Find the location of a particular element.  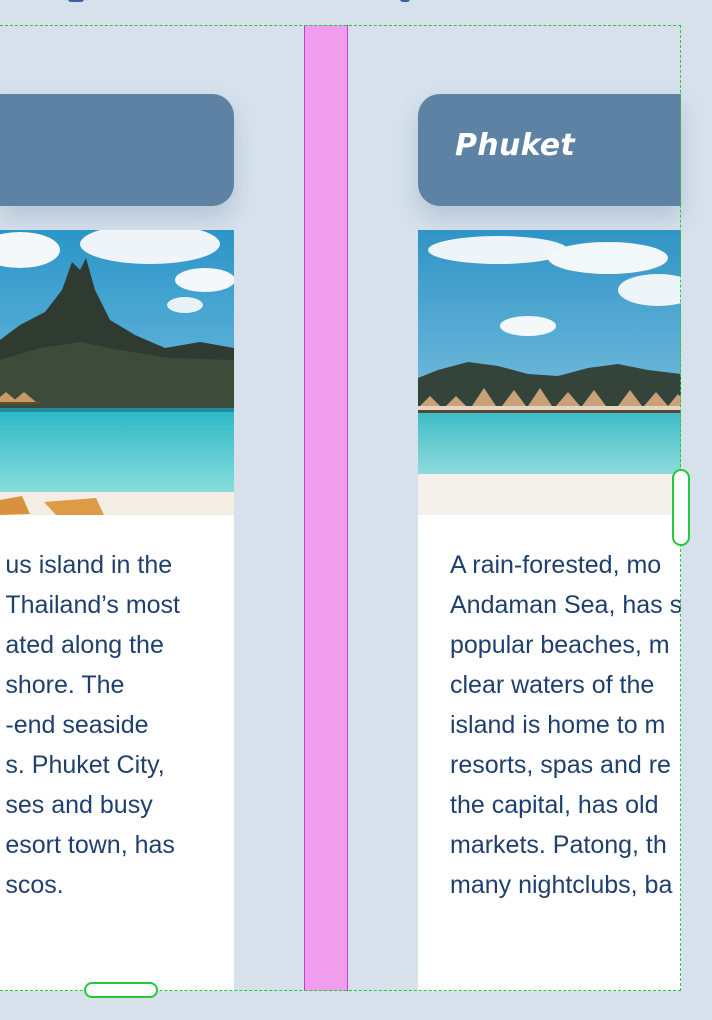

bottom-resize-handle is located at coordinates (121, 990).